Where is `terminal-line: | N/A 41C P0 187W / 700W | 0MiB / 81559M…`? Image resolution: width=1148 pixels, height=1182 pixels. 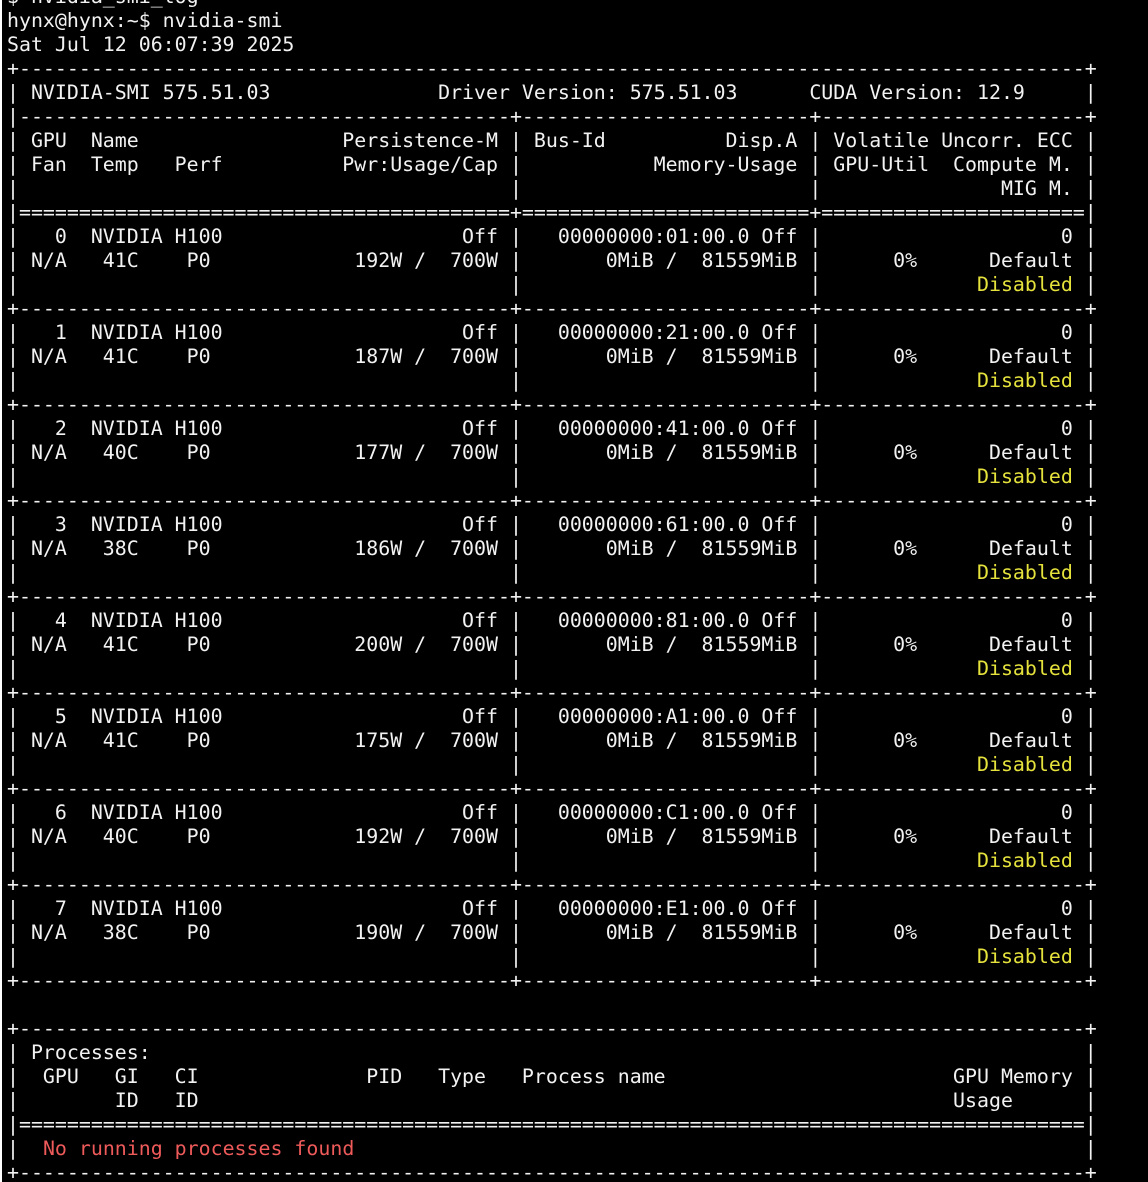
terminal-line: | N/A 41C P0 187W / 700W | 0MiB / 81559M… is located at coordinates (552, 357).